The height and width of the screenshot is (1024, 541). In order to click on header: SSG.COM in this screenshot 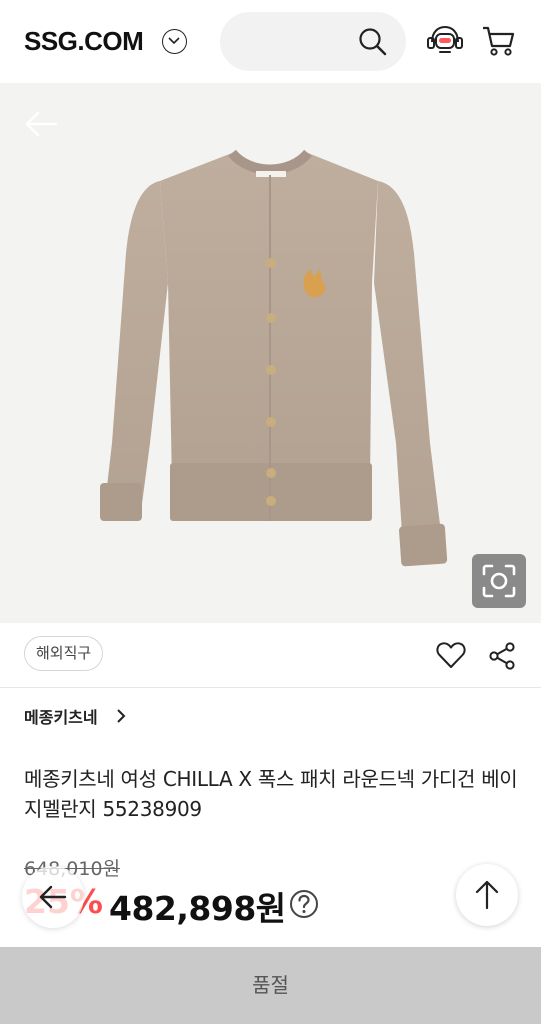, I will do `click(270, 41)`.